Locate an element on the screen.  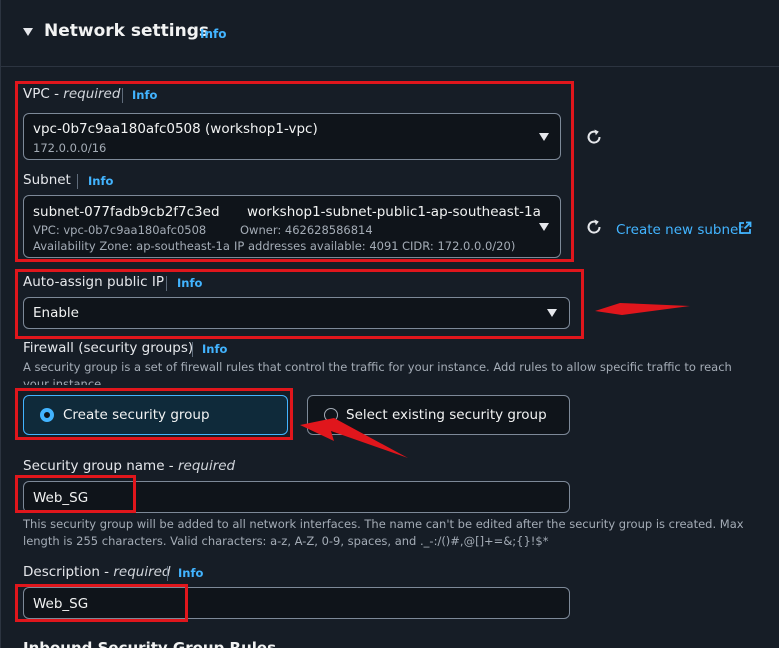
description-input: Web_SG is located at coordinates (296, 603).